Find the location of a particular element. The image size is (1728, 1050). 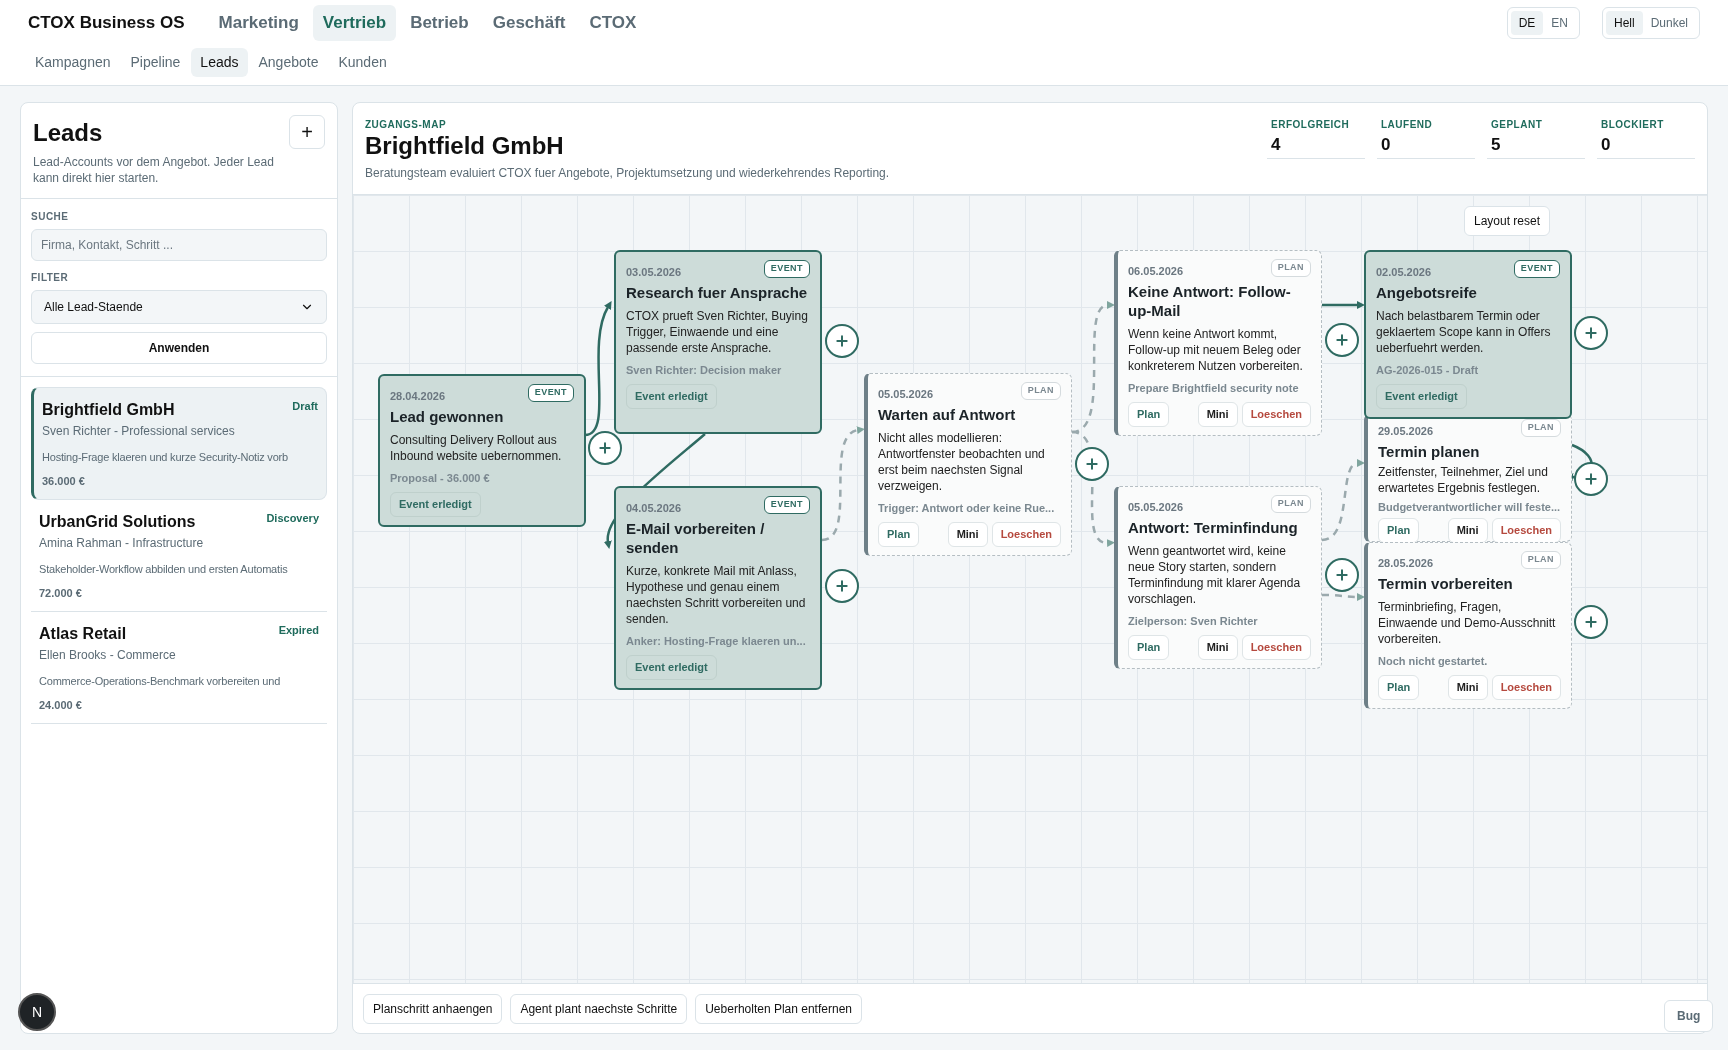

card-badge: PLAN is located at coordinates (1540, 560).